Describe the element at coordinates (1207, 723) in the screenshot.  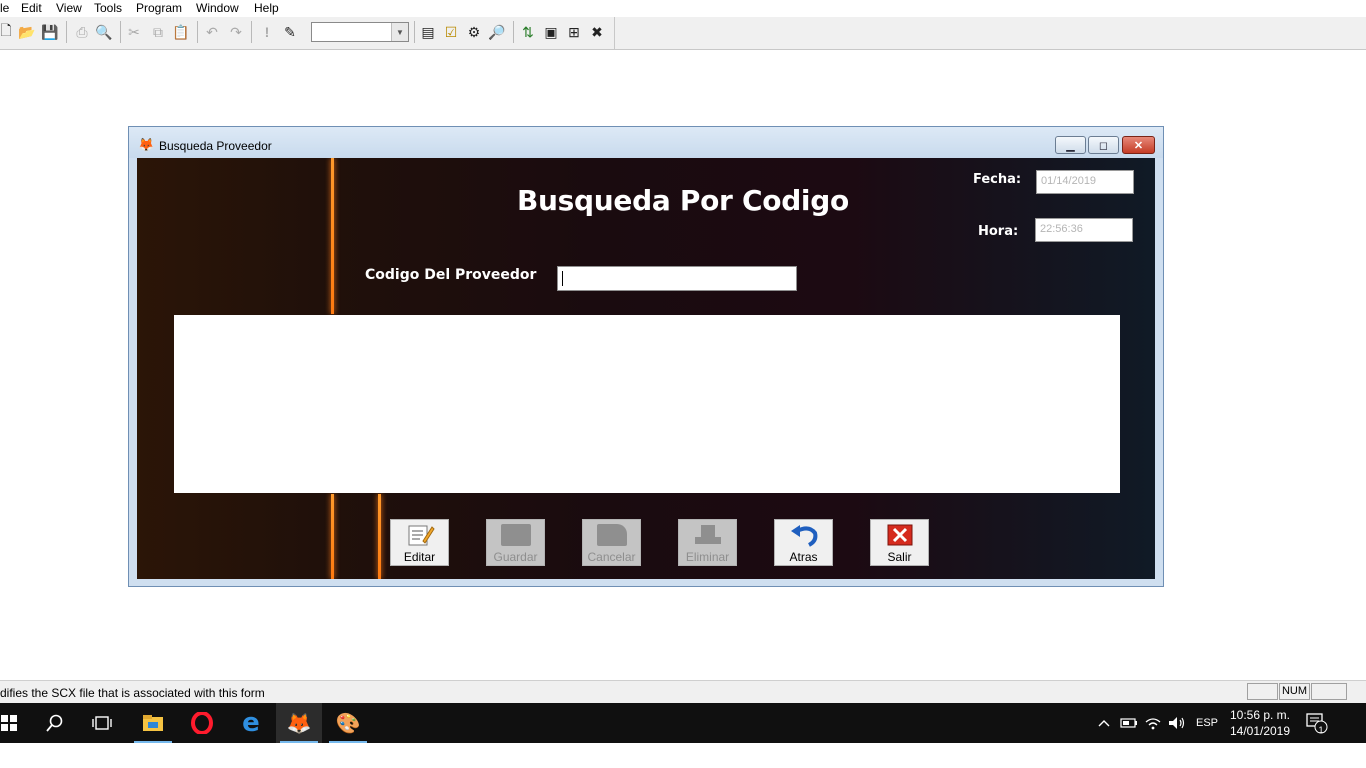
I see `input-language: ESP` at that location.